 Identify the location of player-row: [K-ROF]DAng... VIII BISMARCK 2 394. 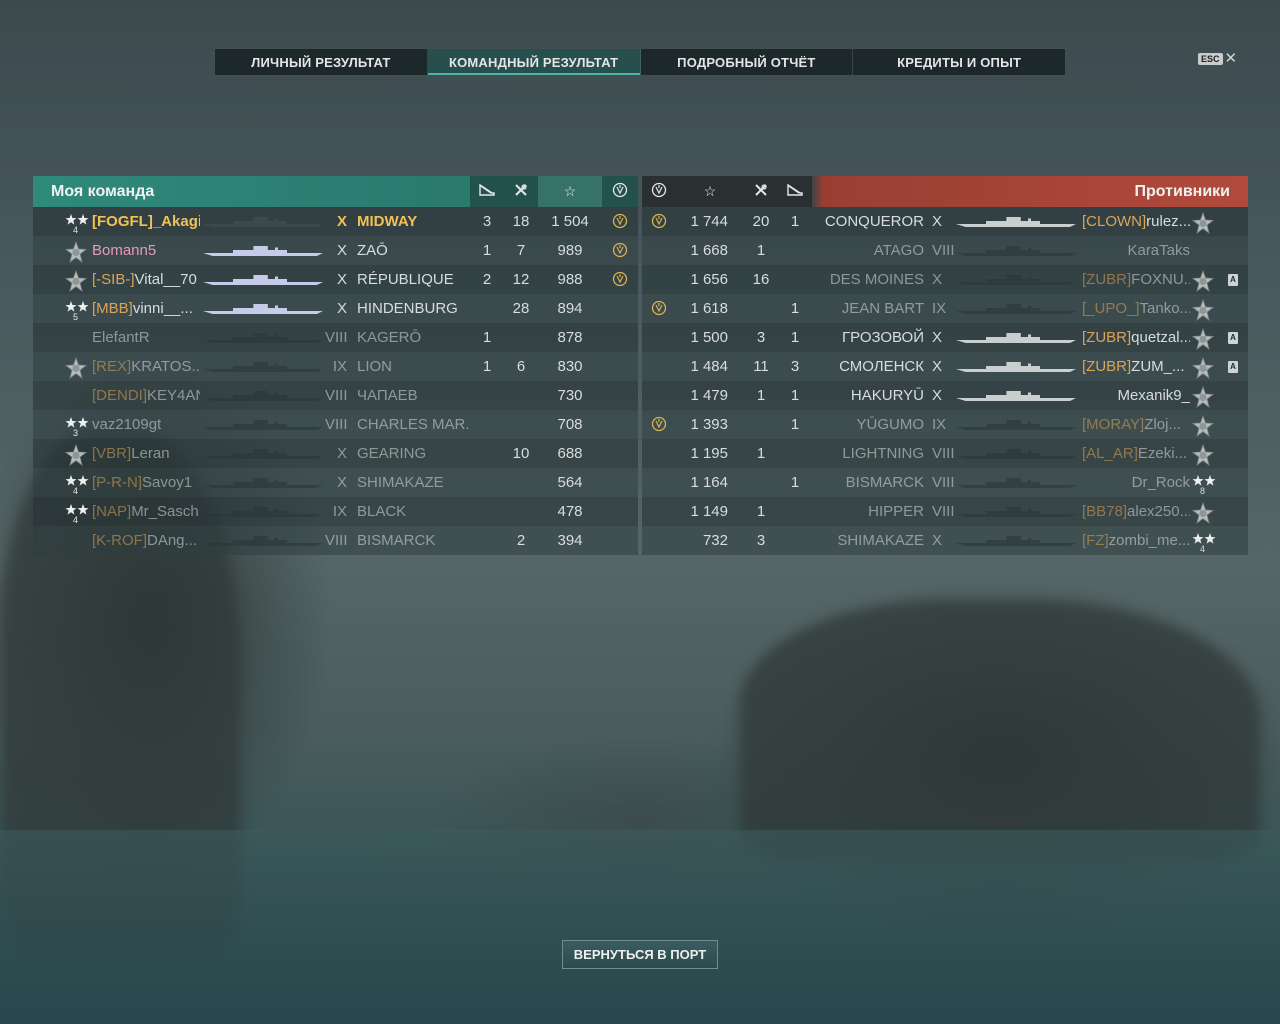
(335, 540).